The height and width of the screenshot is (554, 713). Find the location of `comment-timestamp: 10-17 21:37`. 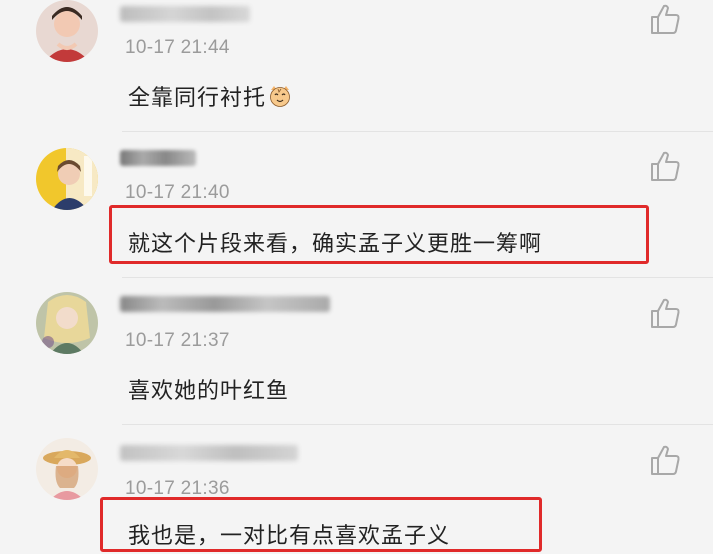

comment-timestamp: 10-17 21:37 is located at coordinates (177, 340).